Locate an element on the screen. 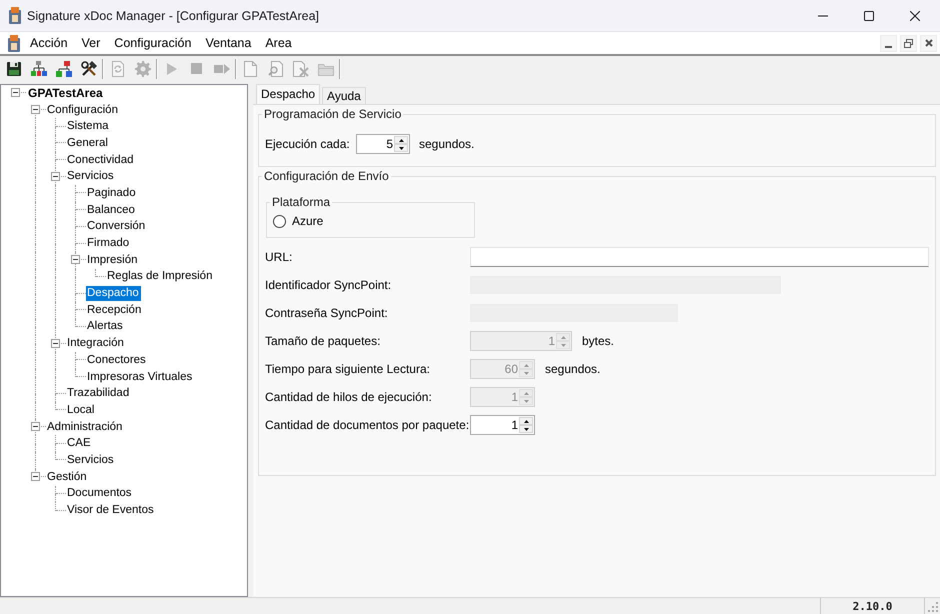 Image resolution: width=940 pixels, height=614 pixels. field-label: Tiempo para siguiente Lectura: is located at coordinates (348, 369).